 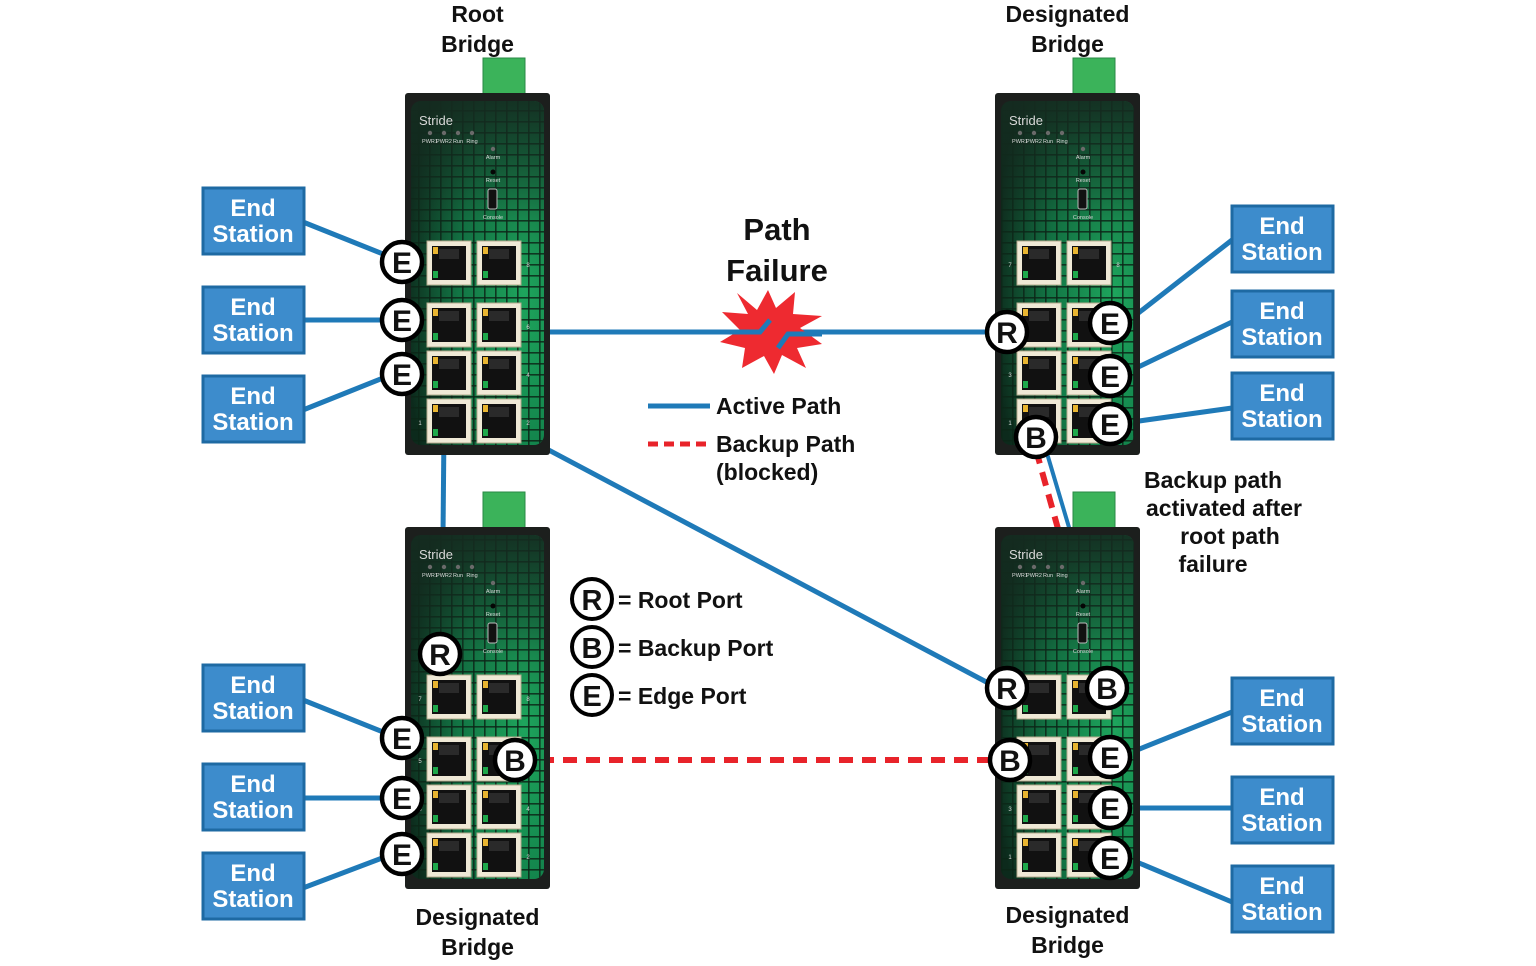 I want to click on failure-label-line1: Path, so click(x=776, y=229).